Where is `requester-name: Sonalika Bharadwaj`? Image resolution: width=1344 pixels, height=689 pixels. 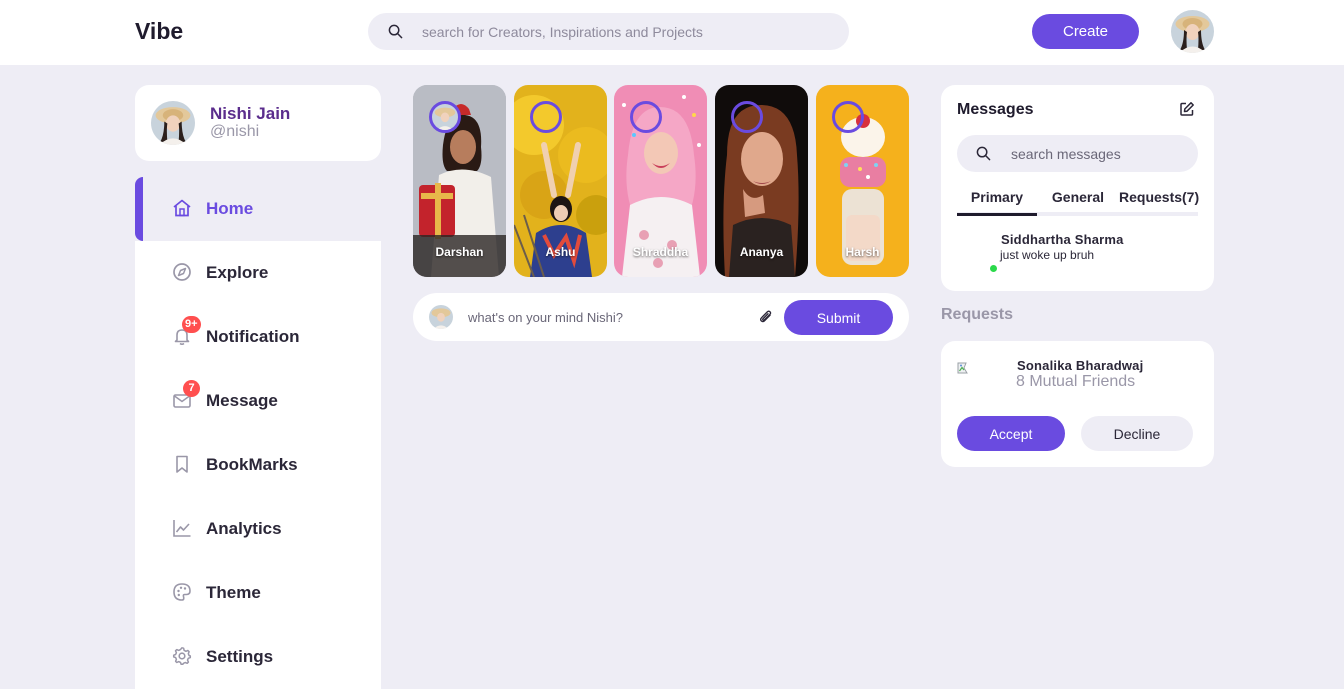 requester-name: Sonalika Bharadwaj is located at coordinates (1080, 365).